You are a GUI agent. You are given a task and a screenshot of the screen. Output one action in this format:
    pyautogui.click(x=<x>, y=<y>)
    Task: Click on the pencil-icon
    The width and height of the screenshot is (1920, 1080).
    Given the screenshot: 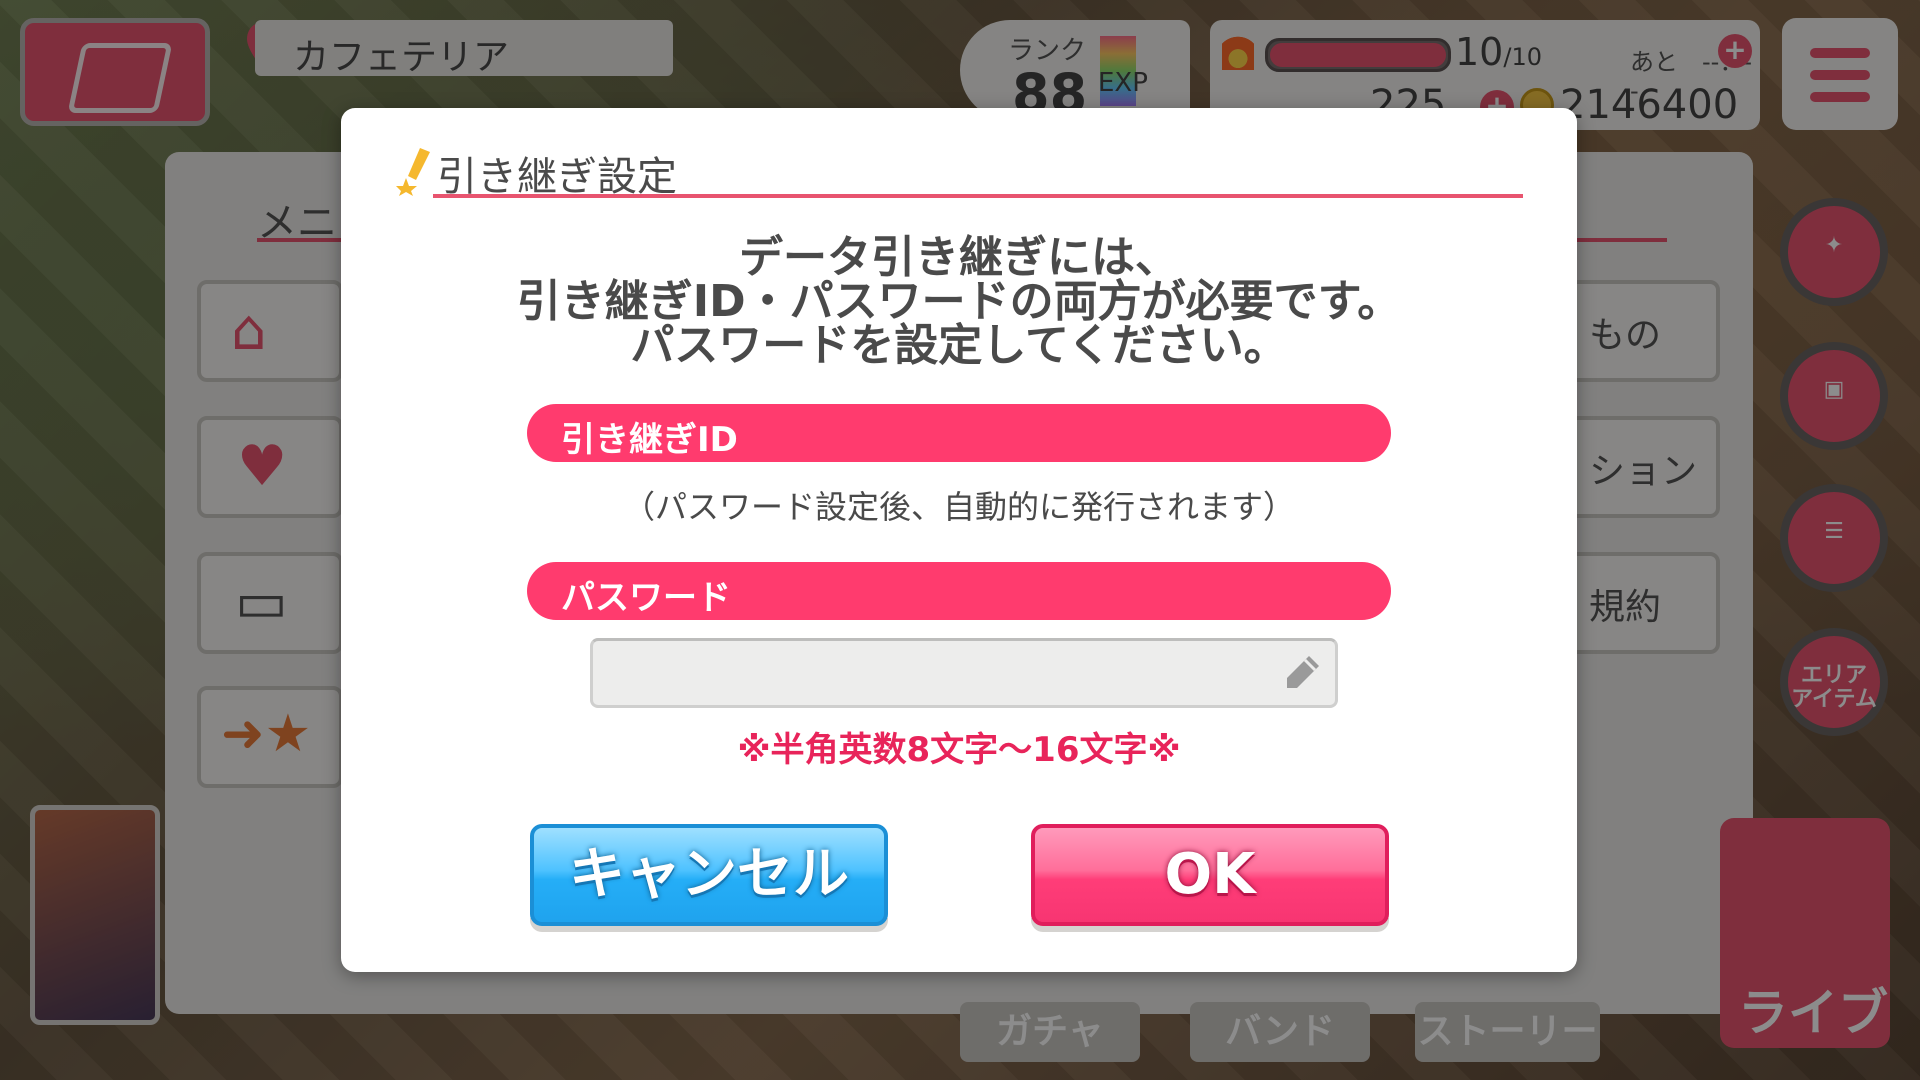 What is the action you would take?
    pyautogui.click(x=1302, y=673)
    